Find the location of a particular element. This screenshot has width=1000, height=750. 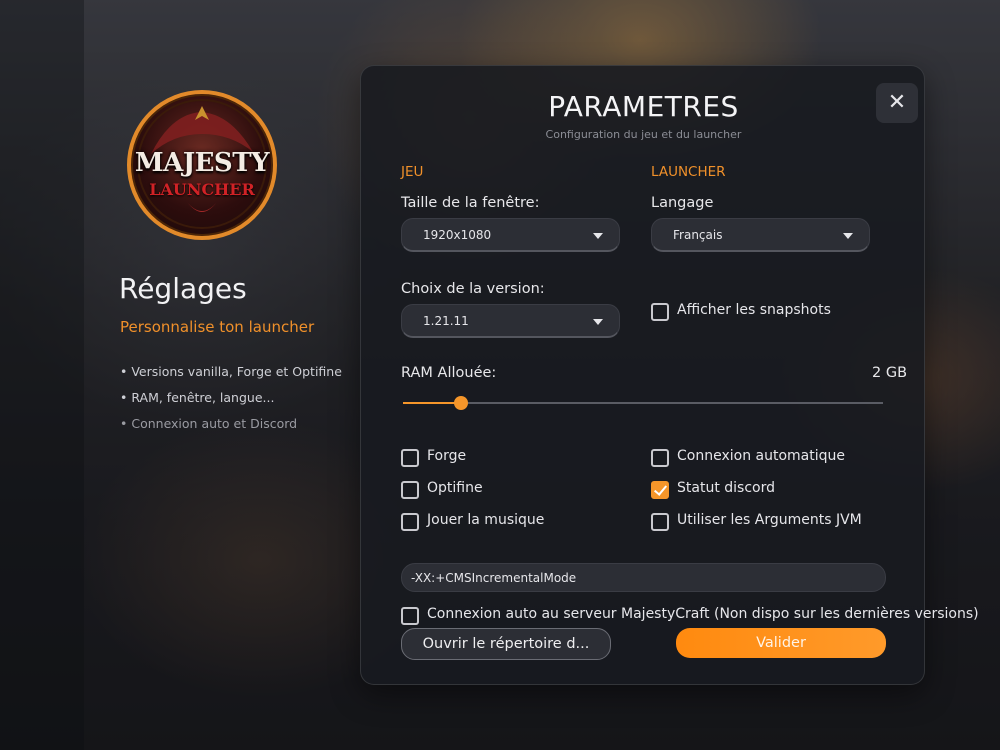

language-select: Français is located at coordinates (760, 235).